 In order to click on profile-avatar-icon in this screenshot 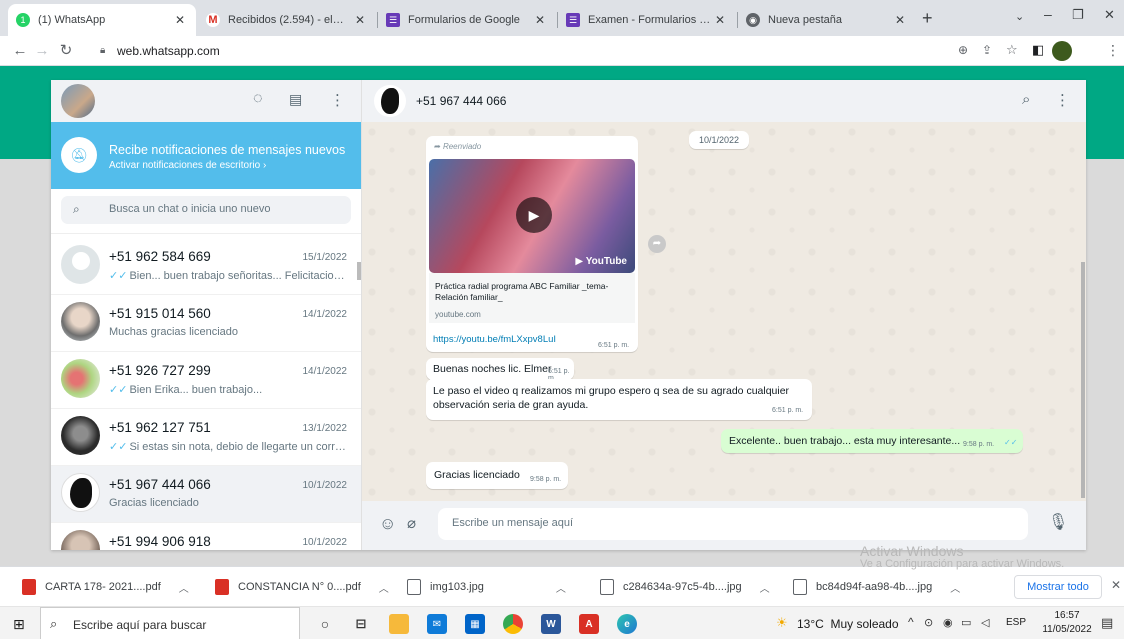, I will do `click(1062, 51)`.